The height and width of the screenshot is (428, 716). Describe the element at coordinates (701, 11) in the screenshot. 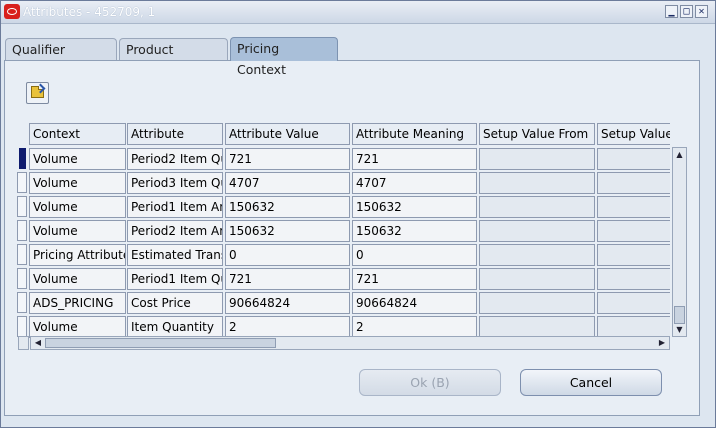

I see `close-button: ✕` at that location.